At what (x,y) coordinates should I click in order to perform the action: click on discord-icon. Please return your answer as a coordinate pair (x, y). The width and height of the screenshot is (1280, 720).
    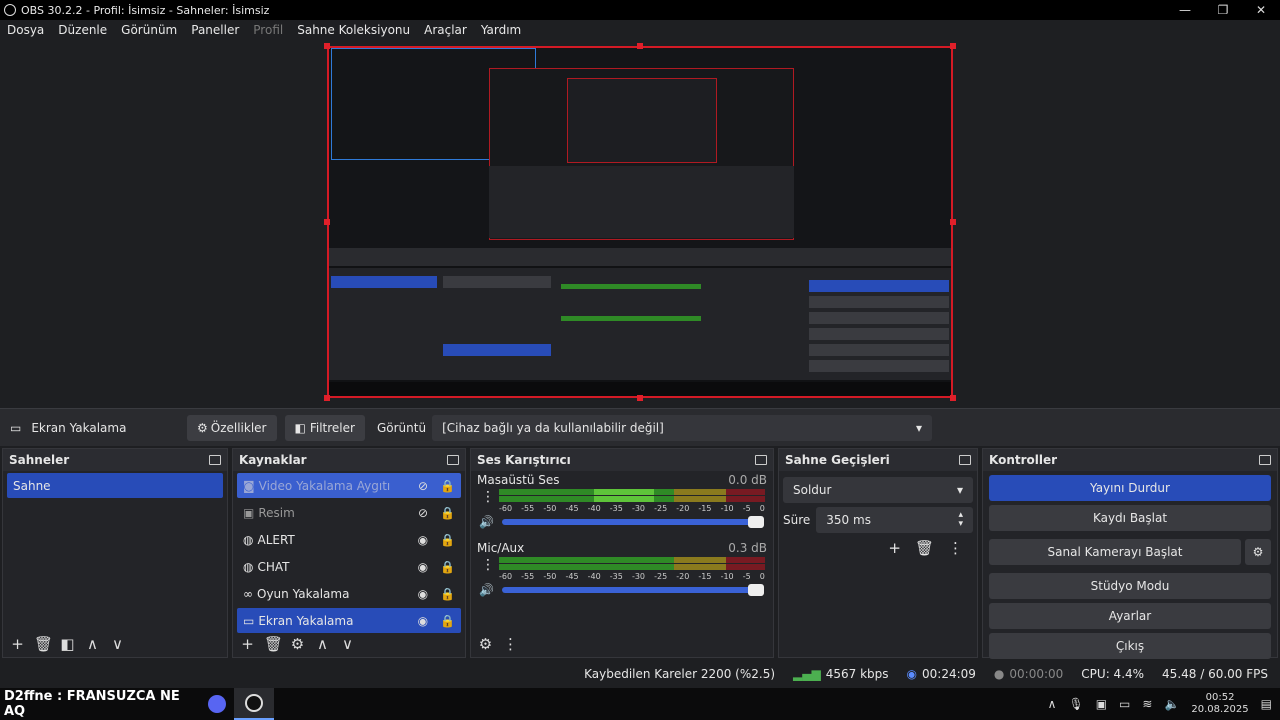
    Looking at the image, I should click on (217, 704).